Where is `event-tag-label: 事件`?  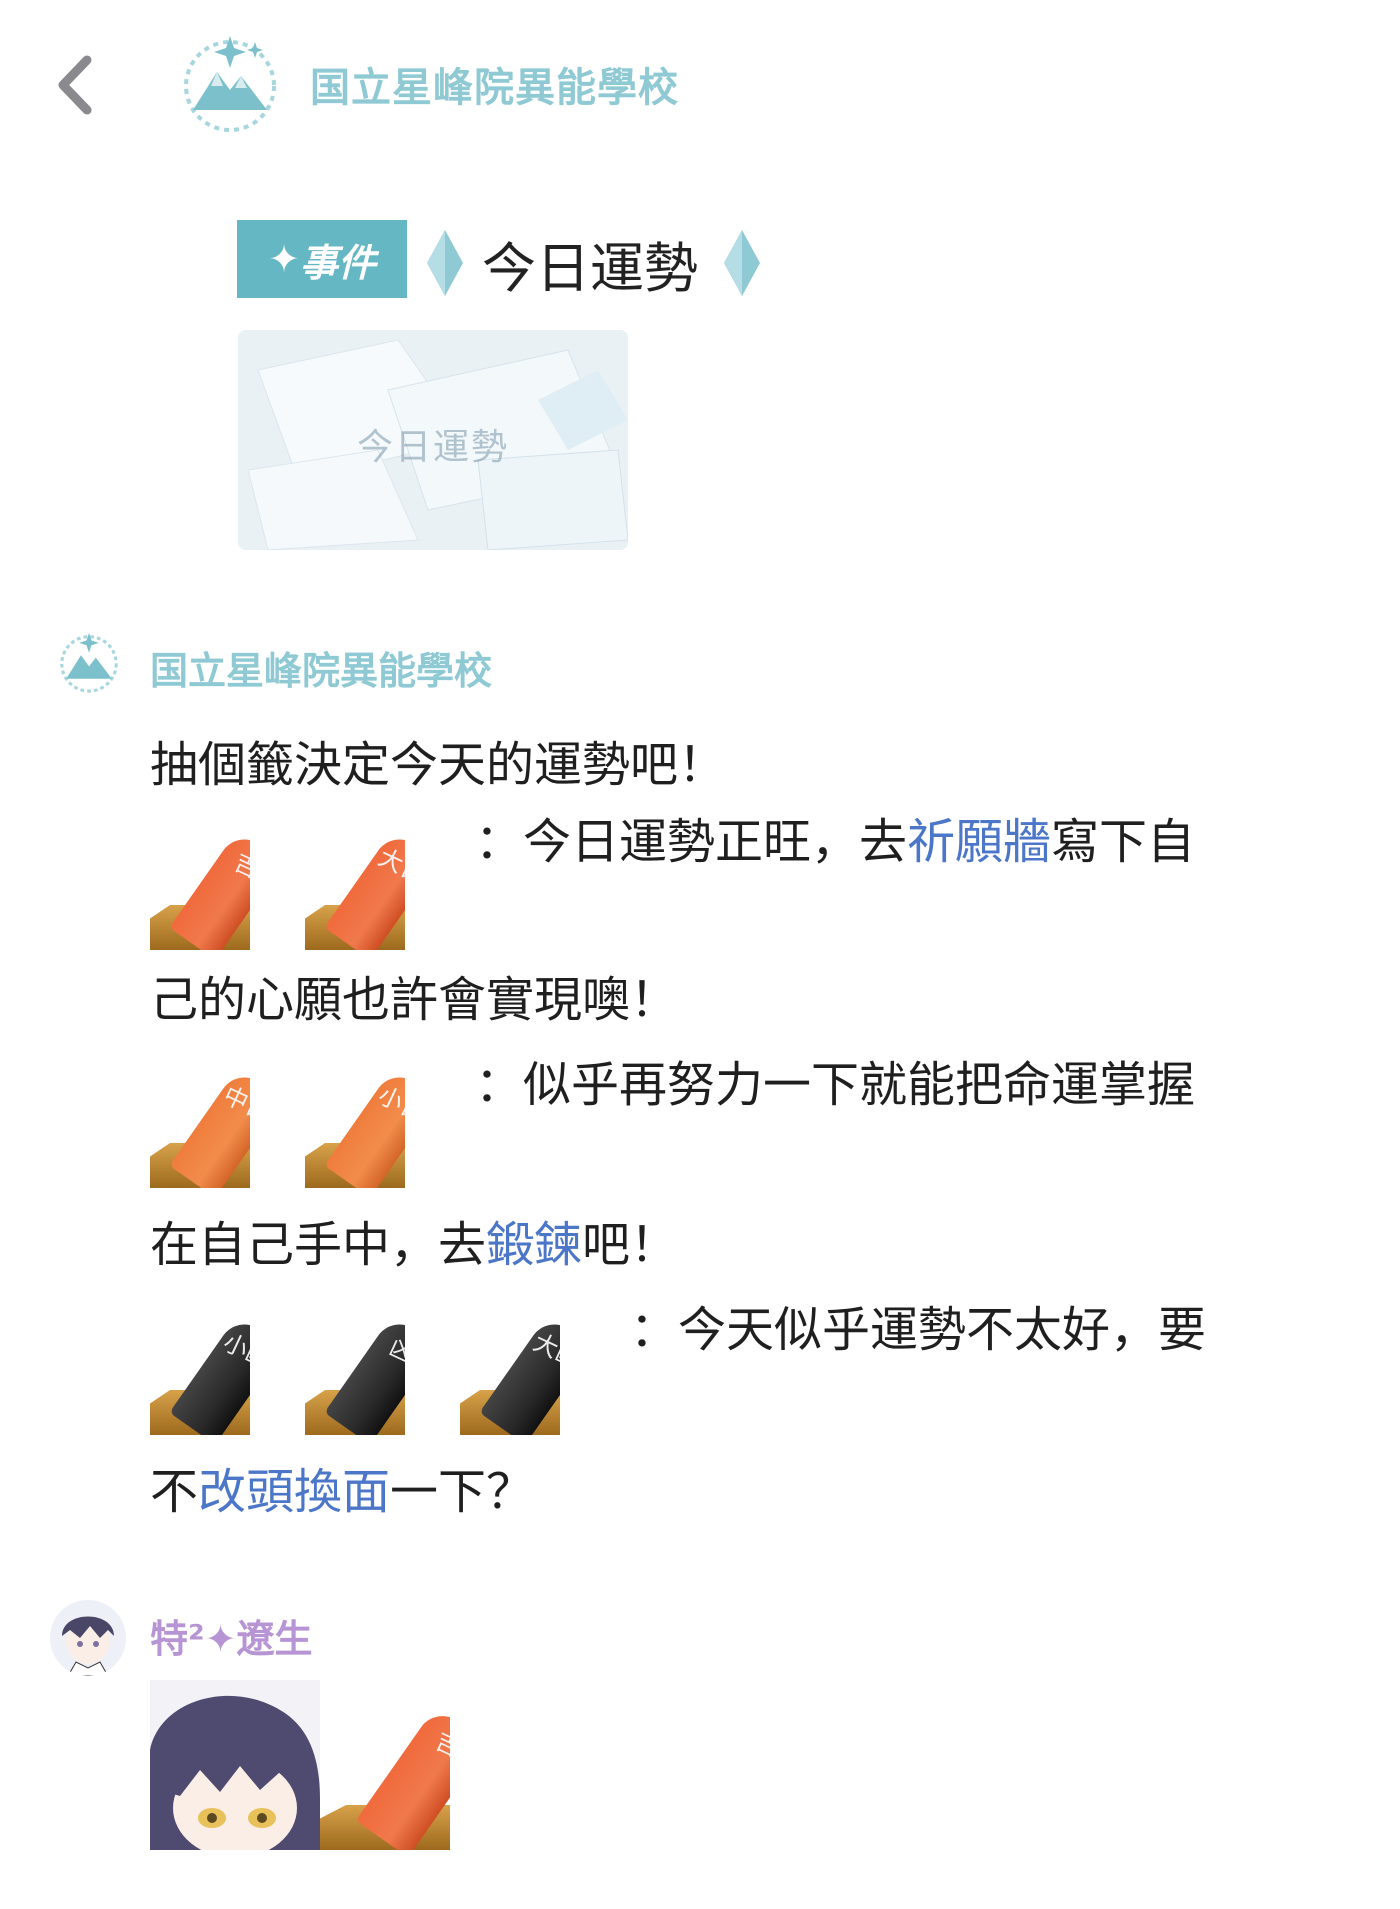 event-tag-label: 事件 is located at coordinates (337, 262).